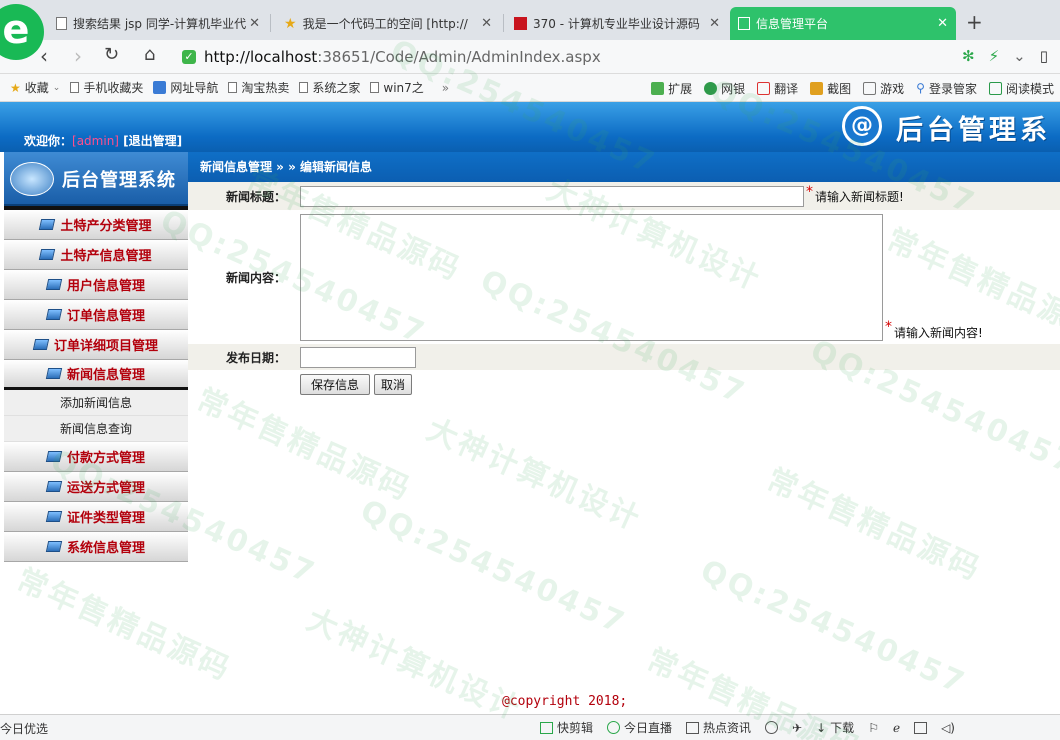 The height and width of the screenshot is (740, 1060). What do you see at coordinates (152, 141) in the screenshot?
I see `logout-link: [退出管理]` at bounding box center [152, 141].